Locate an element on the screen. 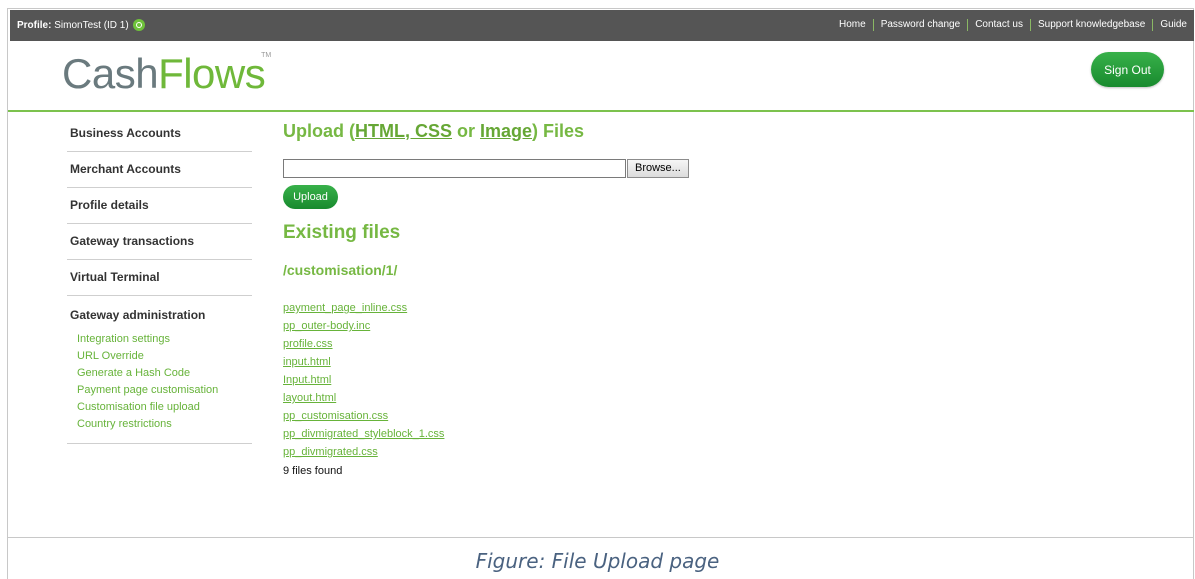  profile-info: Profile: SimonTest (ID 1) is located at coordinates (81, 25).